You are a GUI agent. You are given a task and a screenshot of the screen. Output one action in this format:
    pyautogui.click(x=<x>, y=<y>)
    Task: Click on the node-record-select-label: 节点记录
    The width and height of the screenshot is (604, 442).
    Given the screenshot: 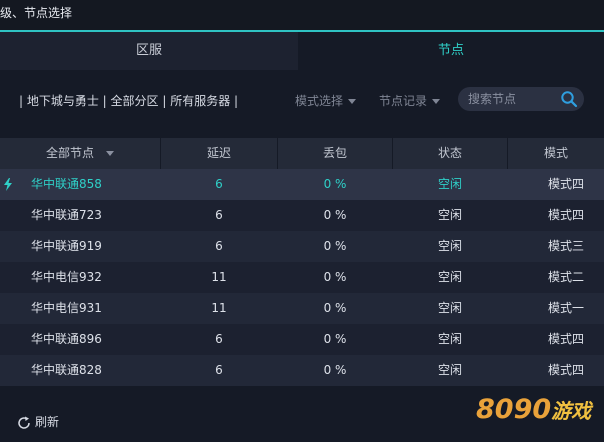 What is the action you would take?
    pyautogui.click(x=403, y=101)
    